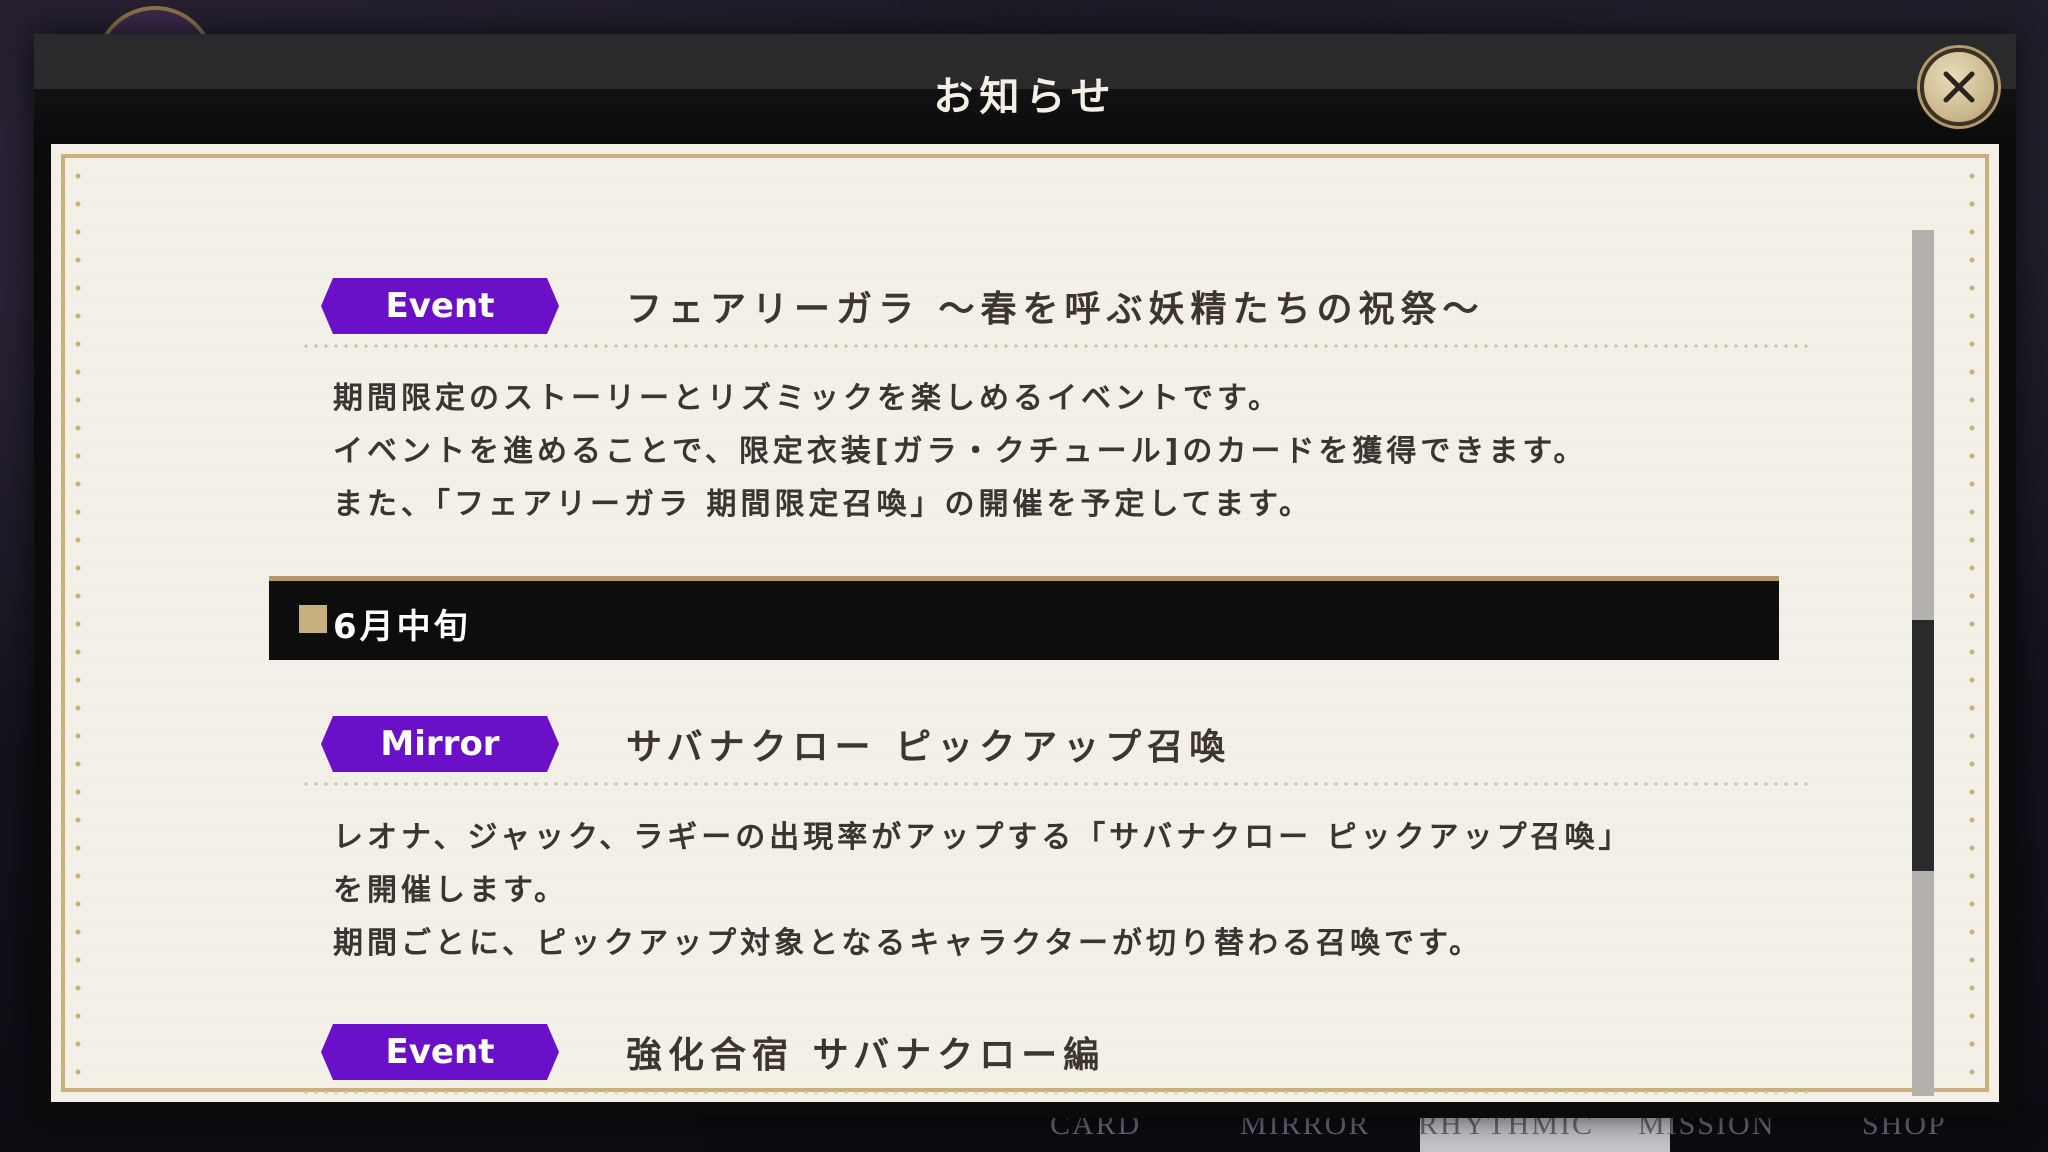  I want to click on notice-title: 強化合宿 サバナクロー編, so click(866, 1055).